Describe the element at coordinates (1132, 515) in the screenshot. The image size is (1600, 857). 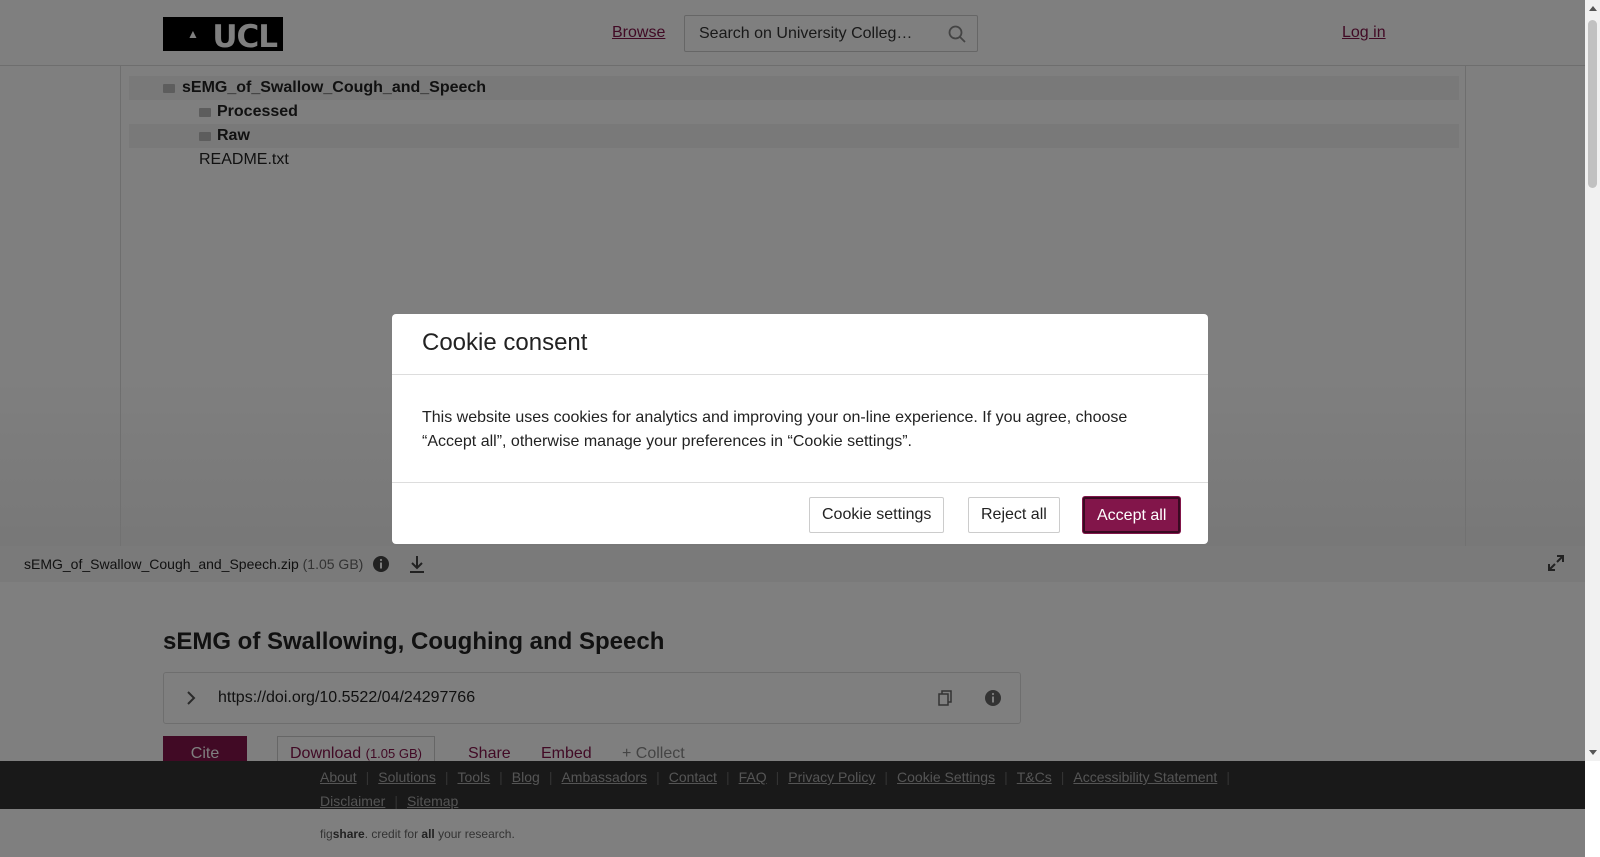
I see `accept-all-button: Accept all` at that location.